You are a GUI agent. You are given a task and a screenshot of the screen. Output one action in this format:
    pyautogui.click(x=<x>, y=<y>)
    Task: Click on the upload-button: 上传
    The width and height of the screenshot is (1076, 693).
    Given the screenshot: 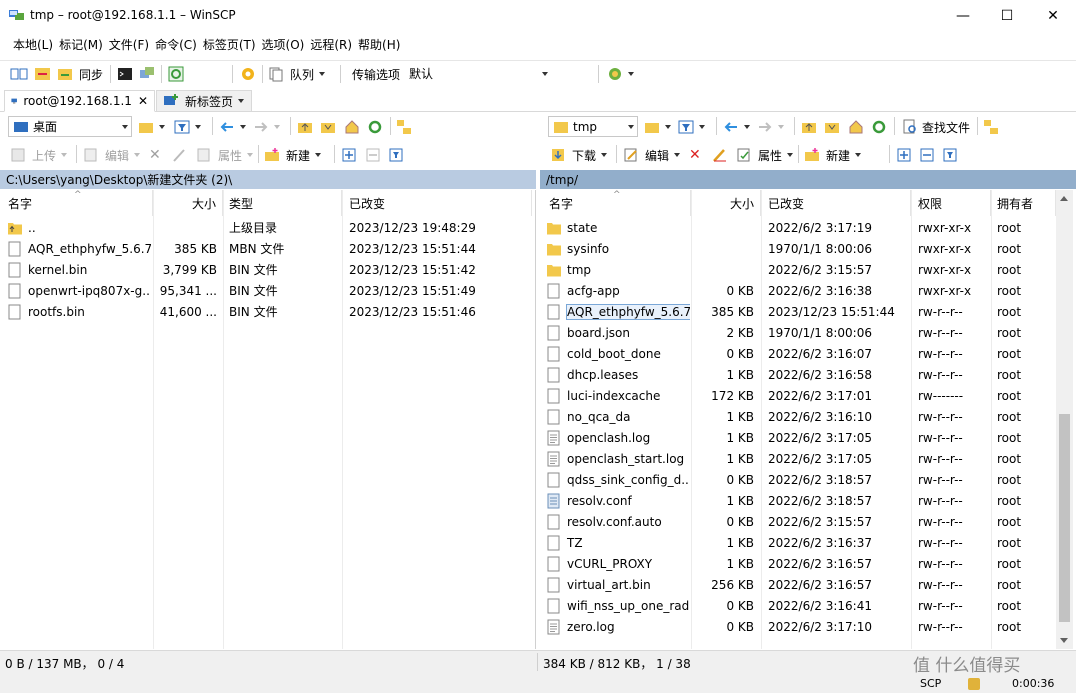 What is the action you would take?
    pyautogui.click(x=39, y=155)
    